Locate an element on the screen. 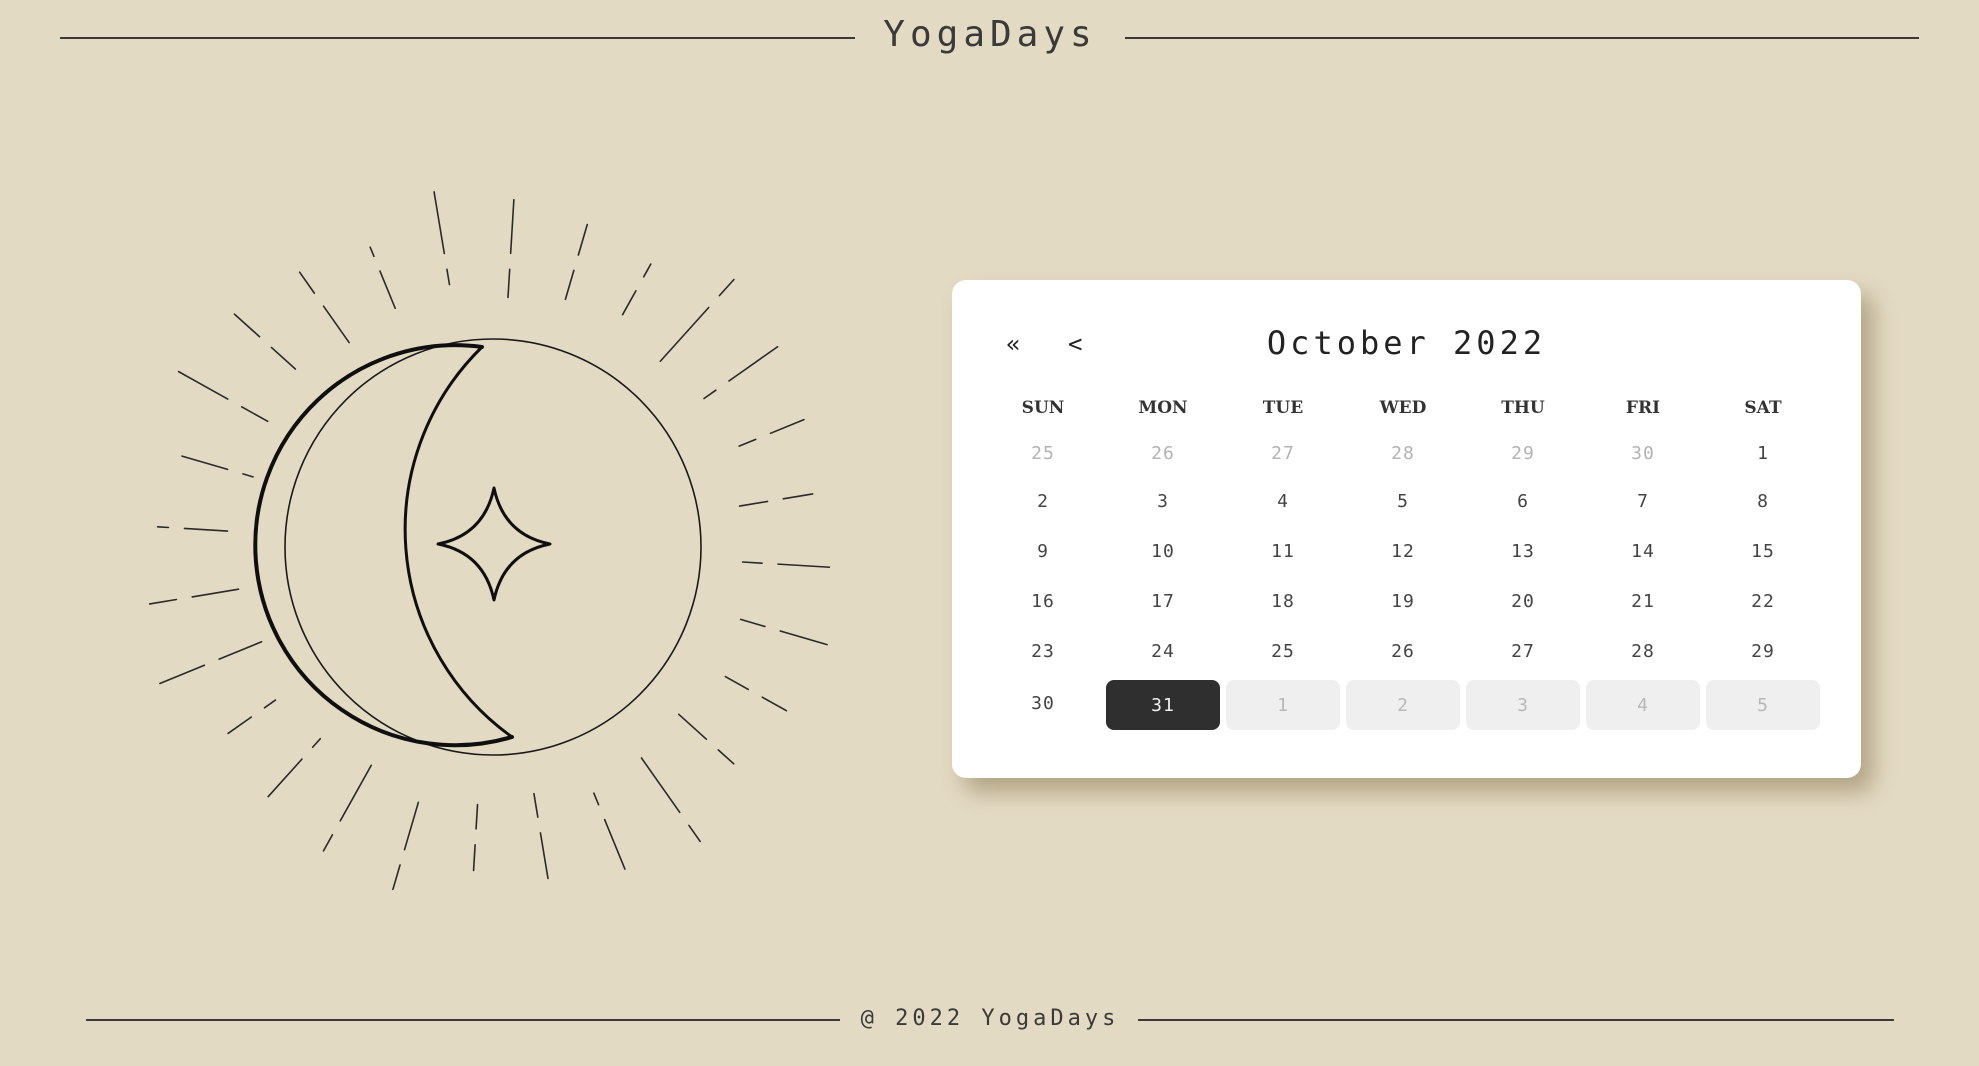  day-cell: 7 is located at coordinates (1643, 501).